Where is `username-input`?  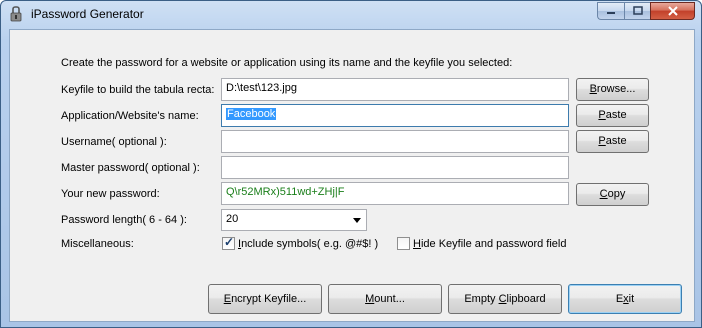
username-input is located at coordinates (395, 141).